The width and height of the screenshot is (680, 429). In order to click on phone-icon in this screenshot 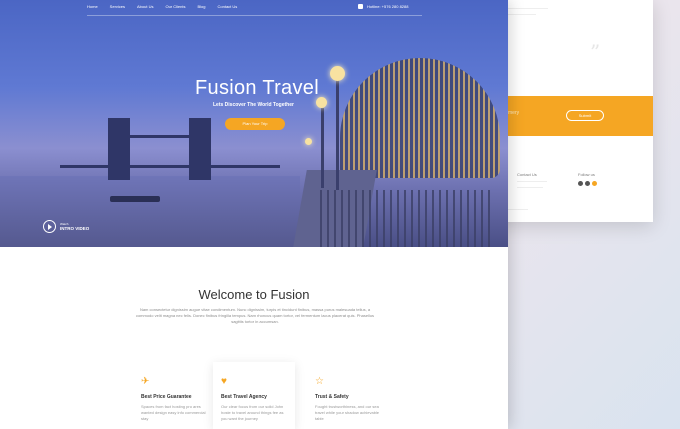, I will do `click(360, 6)`.